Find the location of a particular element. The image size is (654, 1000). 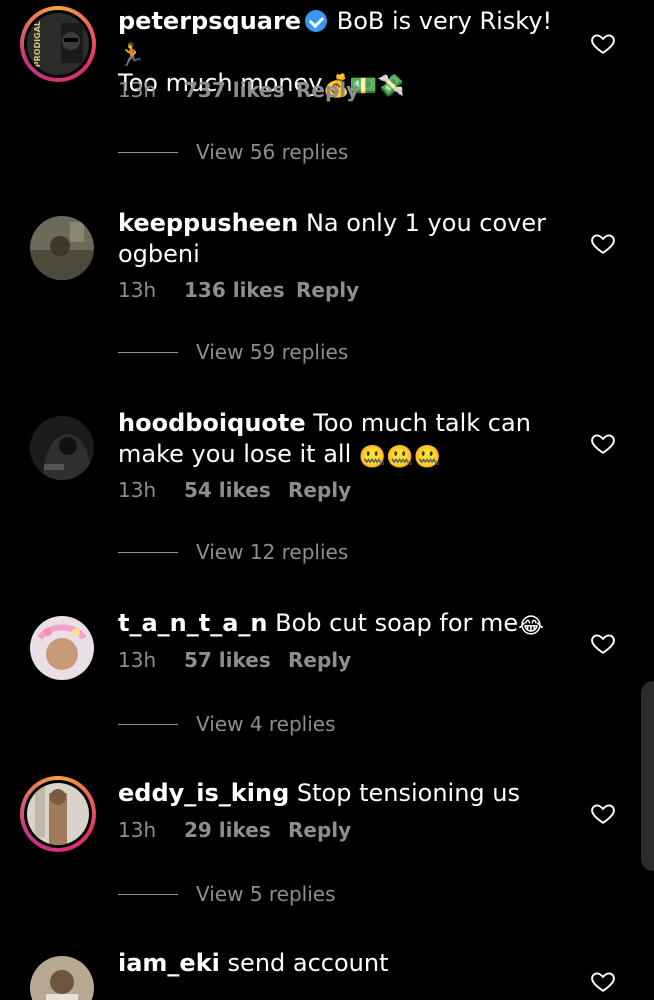

comment-text: iam_eki send account is located at coordinates (348, 963).